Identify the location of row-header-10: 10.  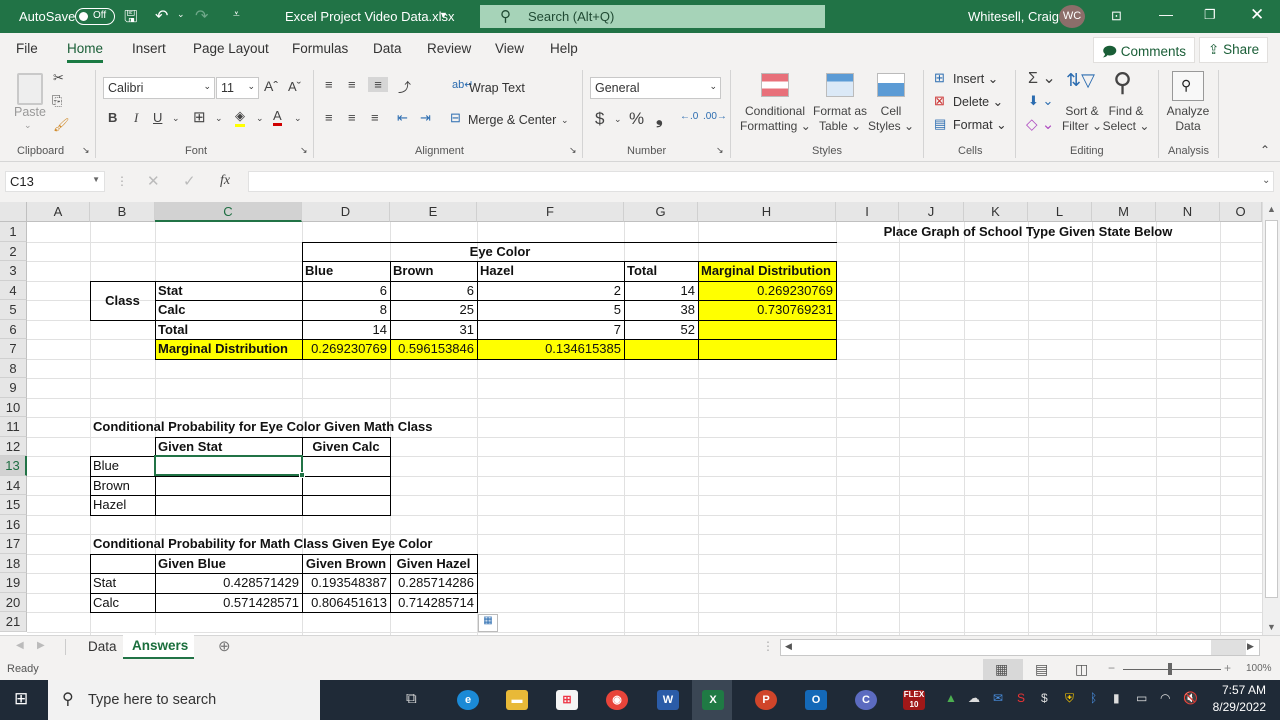
(13, 407).